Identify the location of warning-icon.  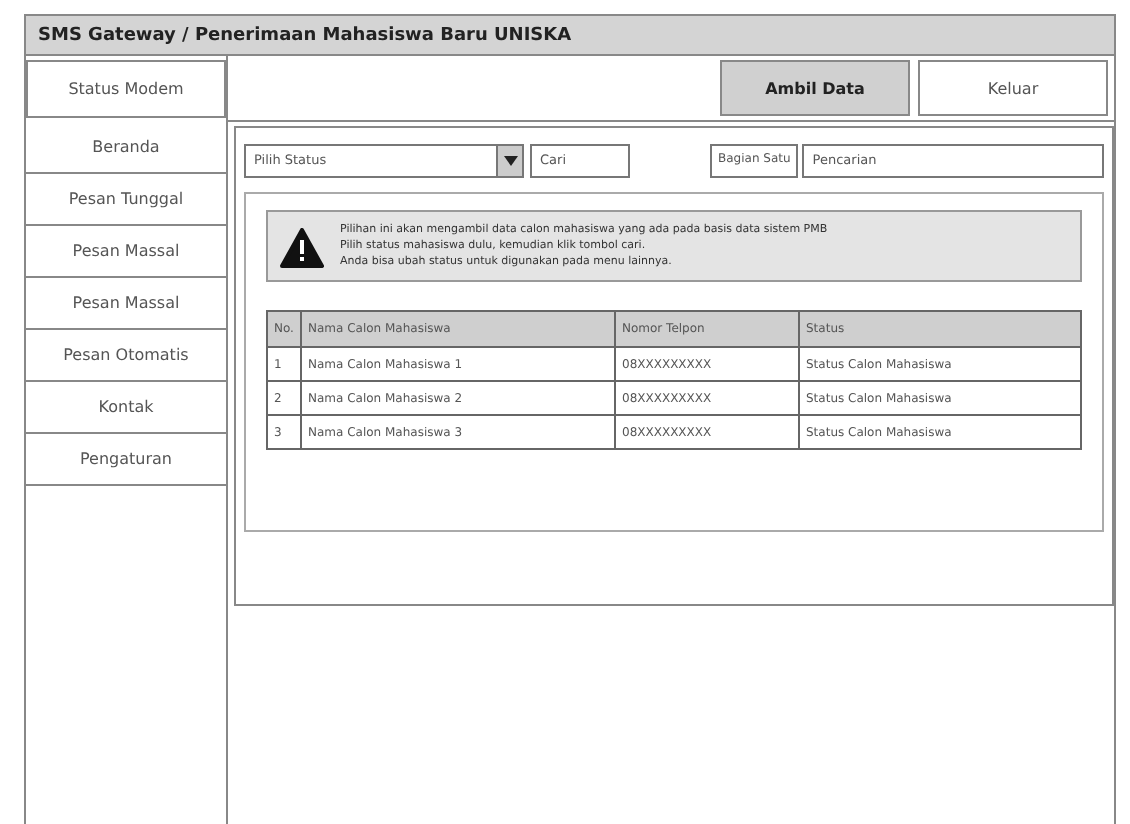
(302, 248).